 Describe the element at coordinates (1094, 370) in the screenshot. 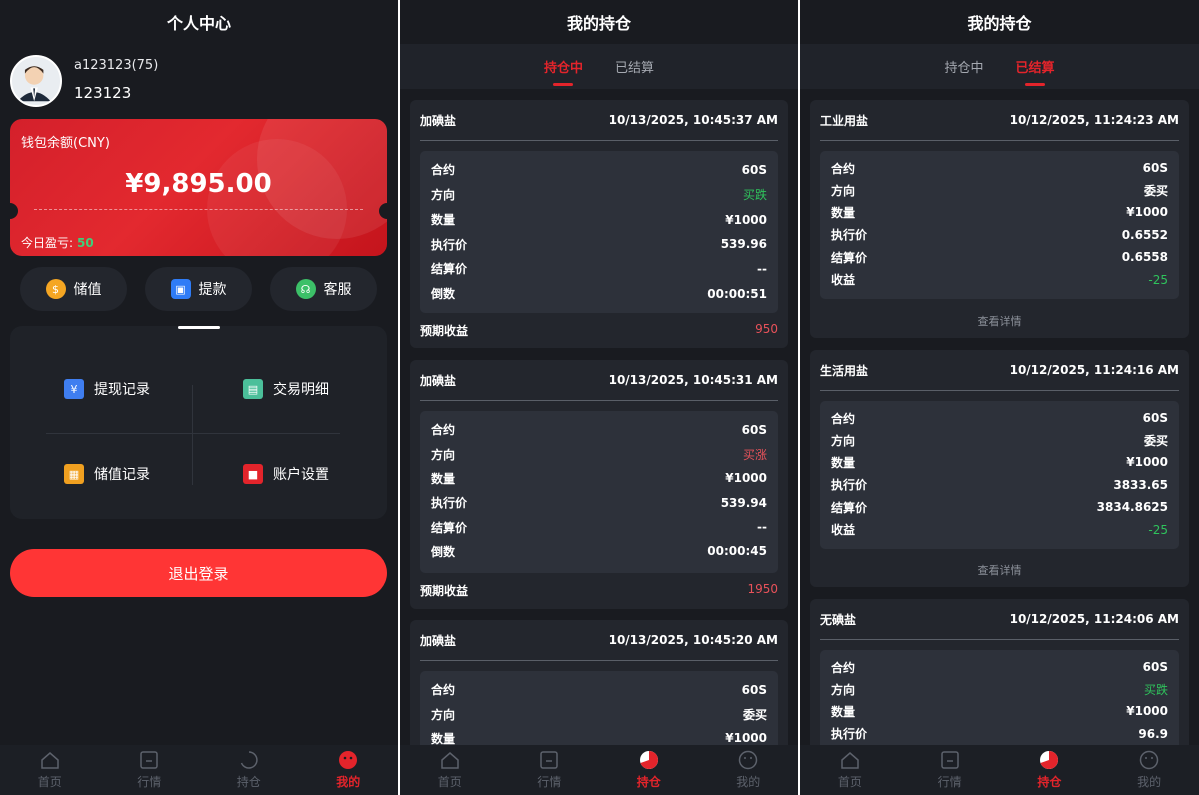

I see `order-time: 10/12/2025, 11:24:16 AM` at that location.